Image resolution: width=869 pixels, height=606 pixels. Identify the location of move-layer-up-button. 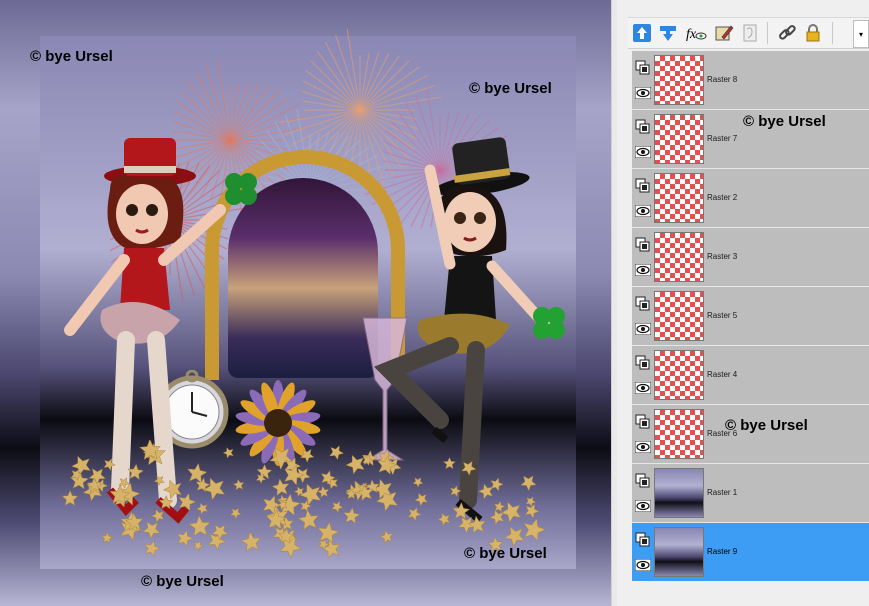
(642, 33).